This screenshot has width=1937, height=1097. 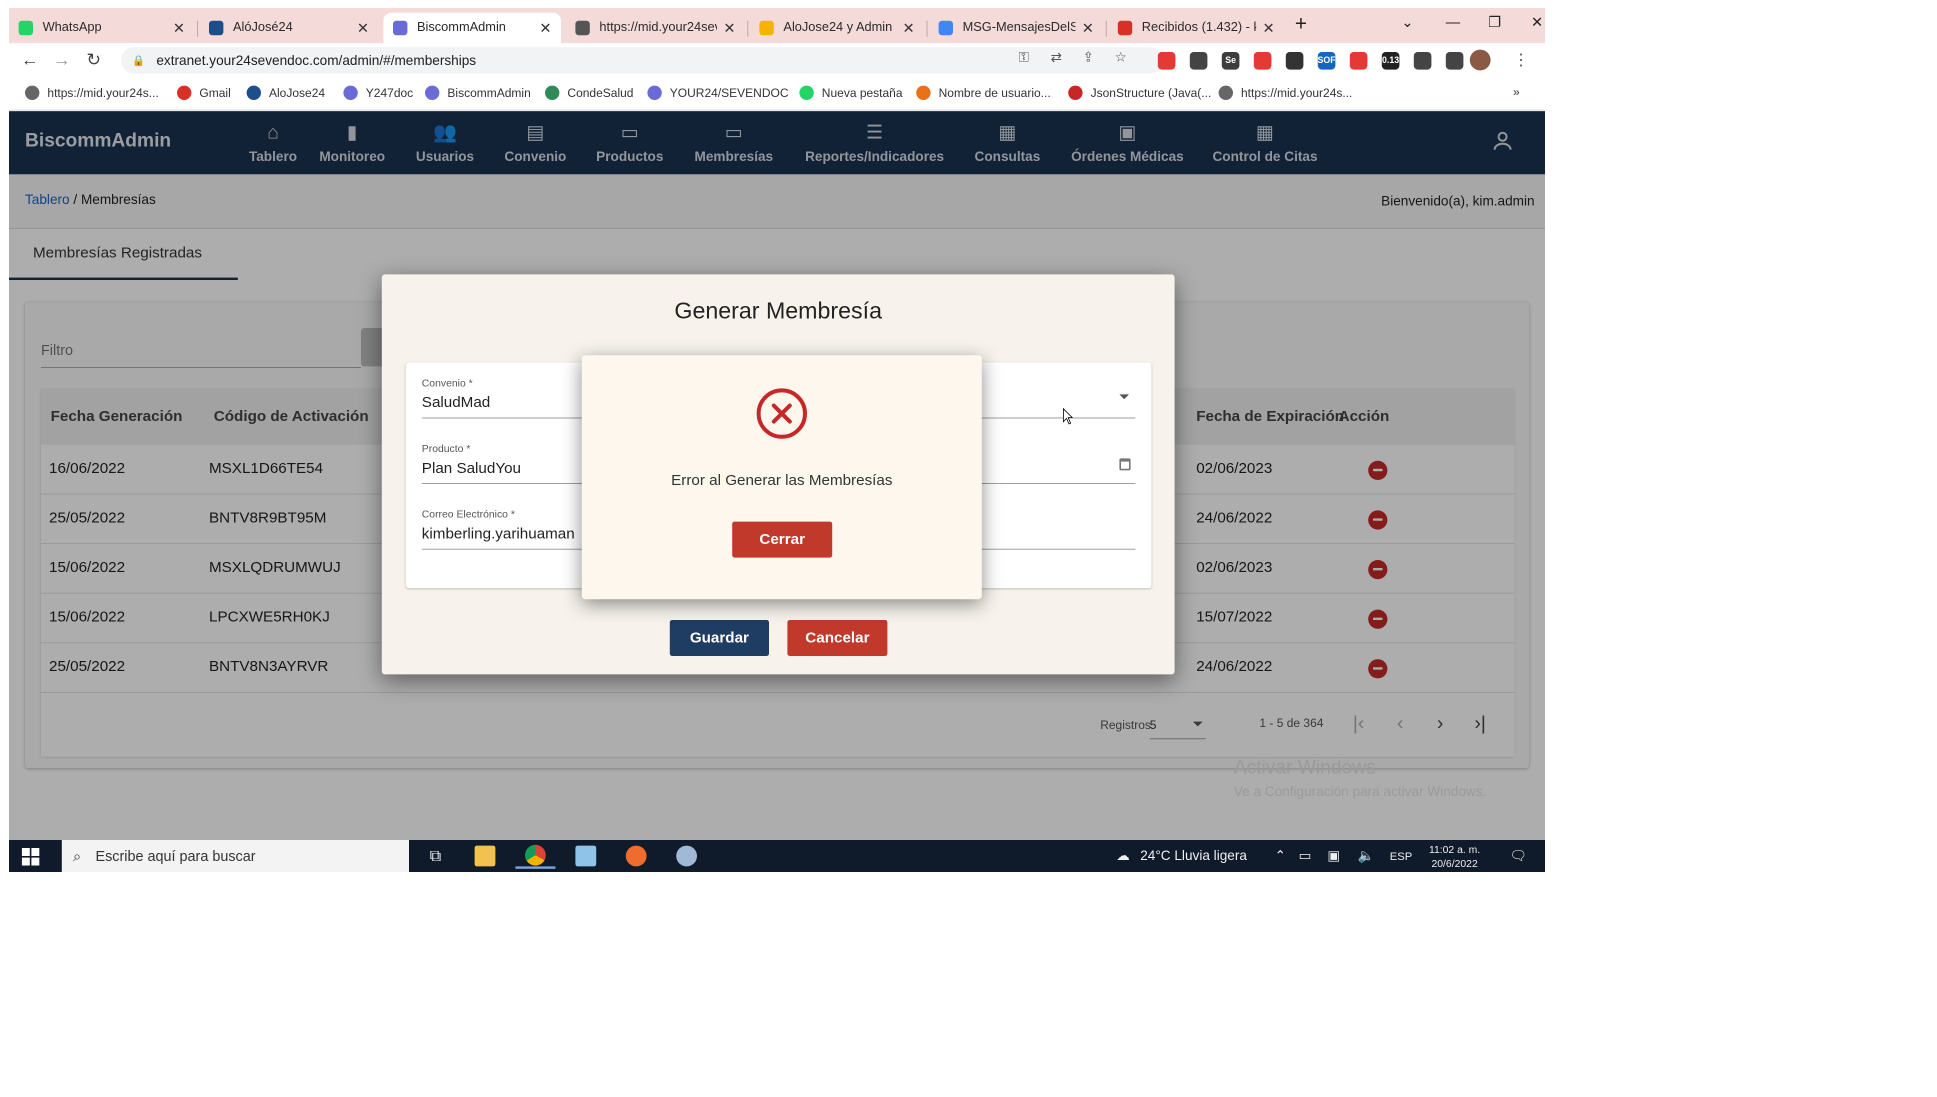 What do you see at coordinates (1454, 61) in the screenshot?
I see `sidepanel-icon` at bounding box center [1454, 61].